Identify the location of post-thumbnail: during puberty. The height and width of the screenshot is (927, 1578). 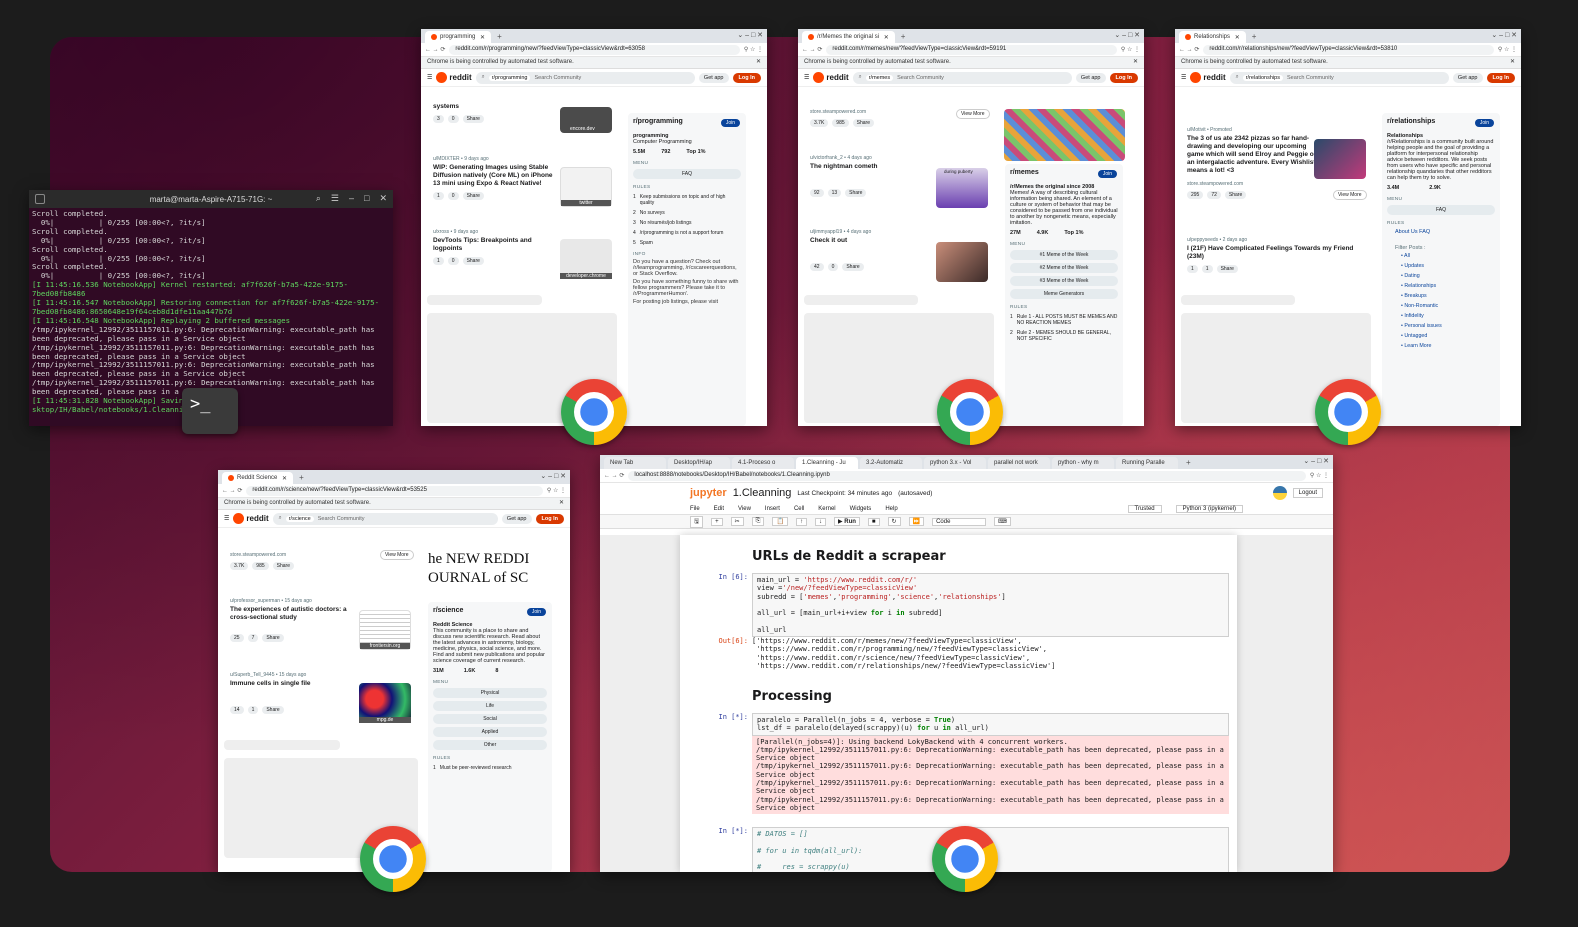
(962, 188).